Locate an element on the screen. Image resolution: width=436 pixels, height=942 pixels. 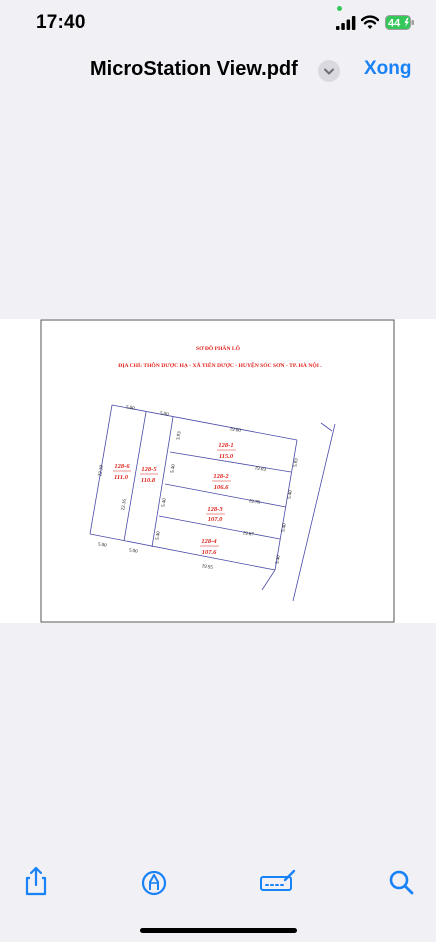
lot-area: 111.0 is located at coordinates (121, 477).